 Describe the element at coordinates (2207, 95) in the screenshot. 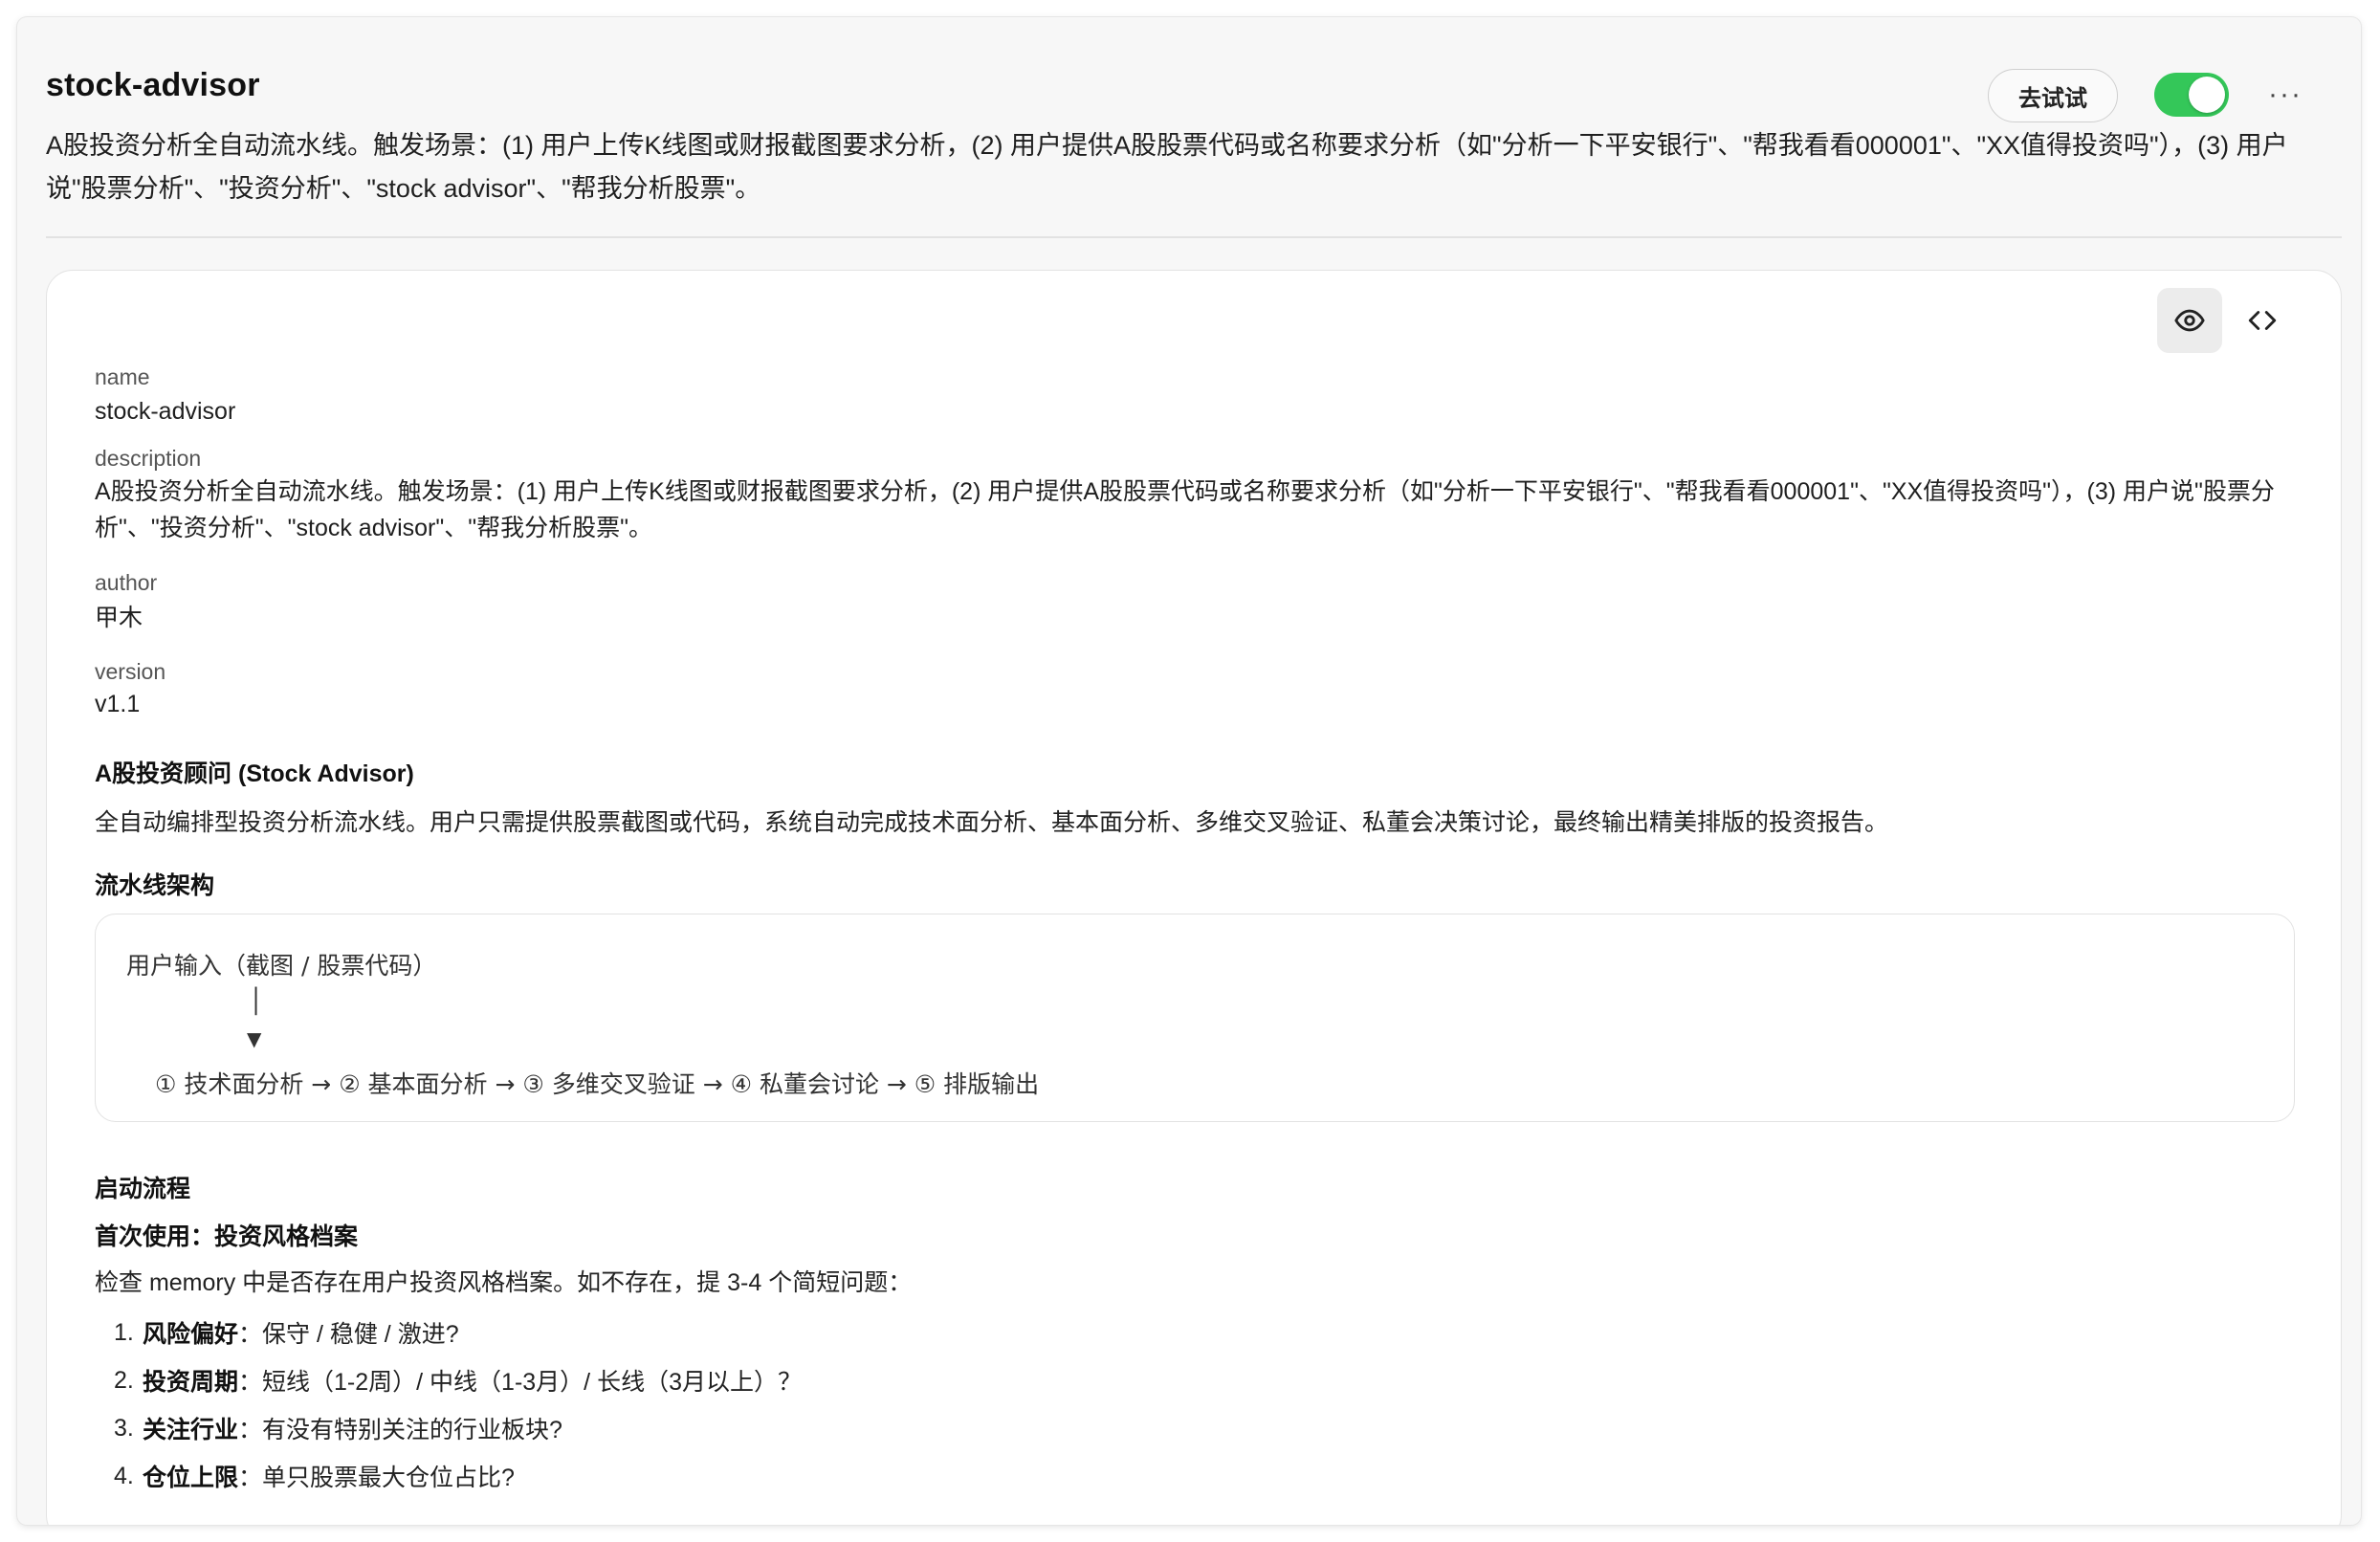

I see `toggle-knob` at that location.